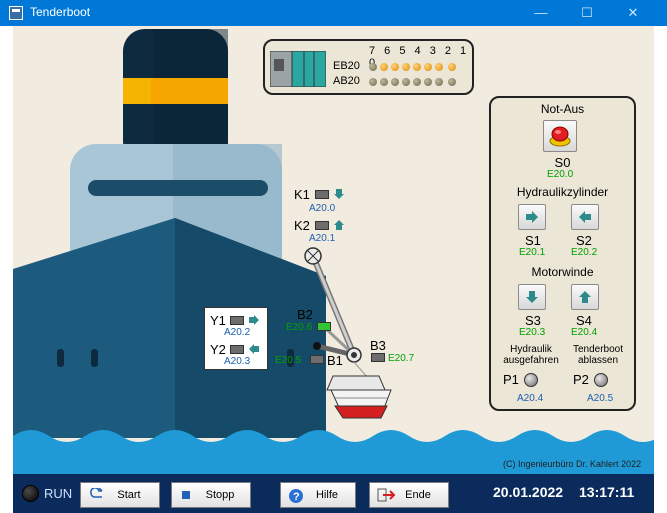 The height and width of the screenshot is (513, 667). I want to click on b1-label: B1, so click(335, 360).